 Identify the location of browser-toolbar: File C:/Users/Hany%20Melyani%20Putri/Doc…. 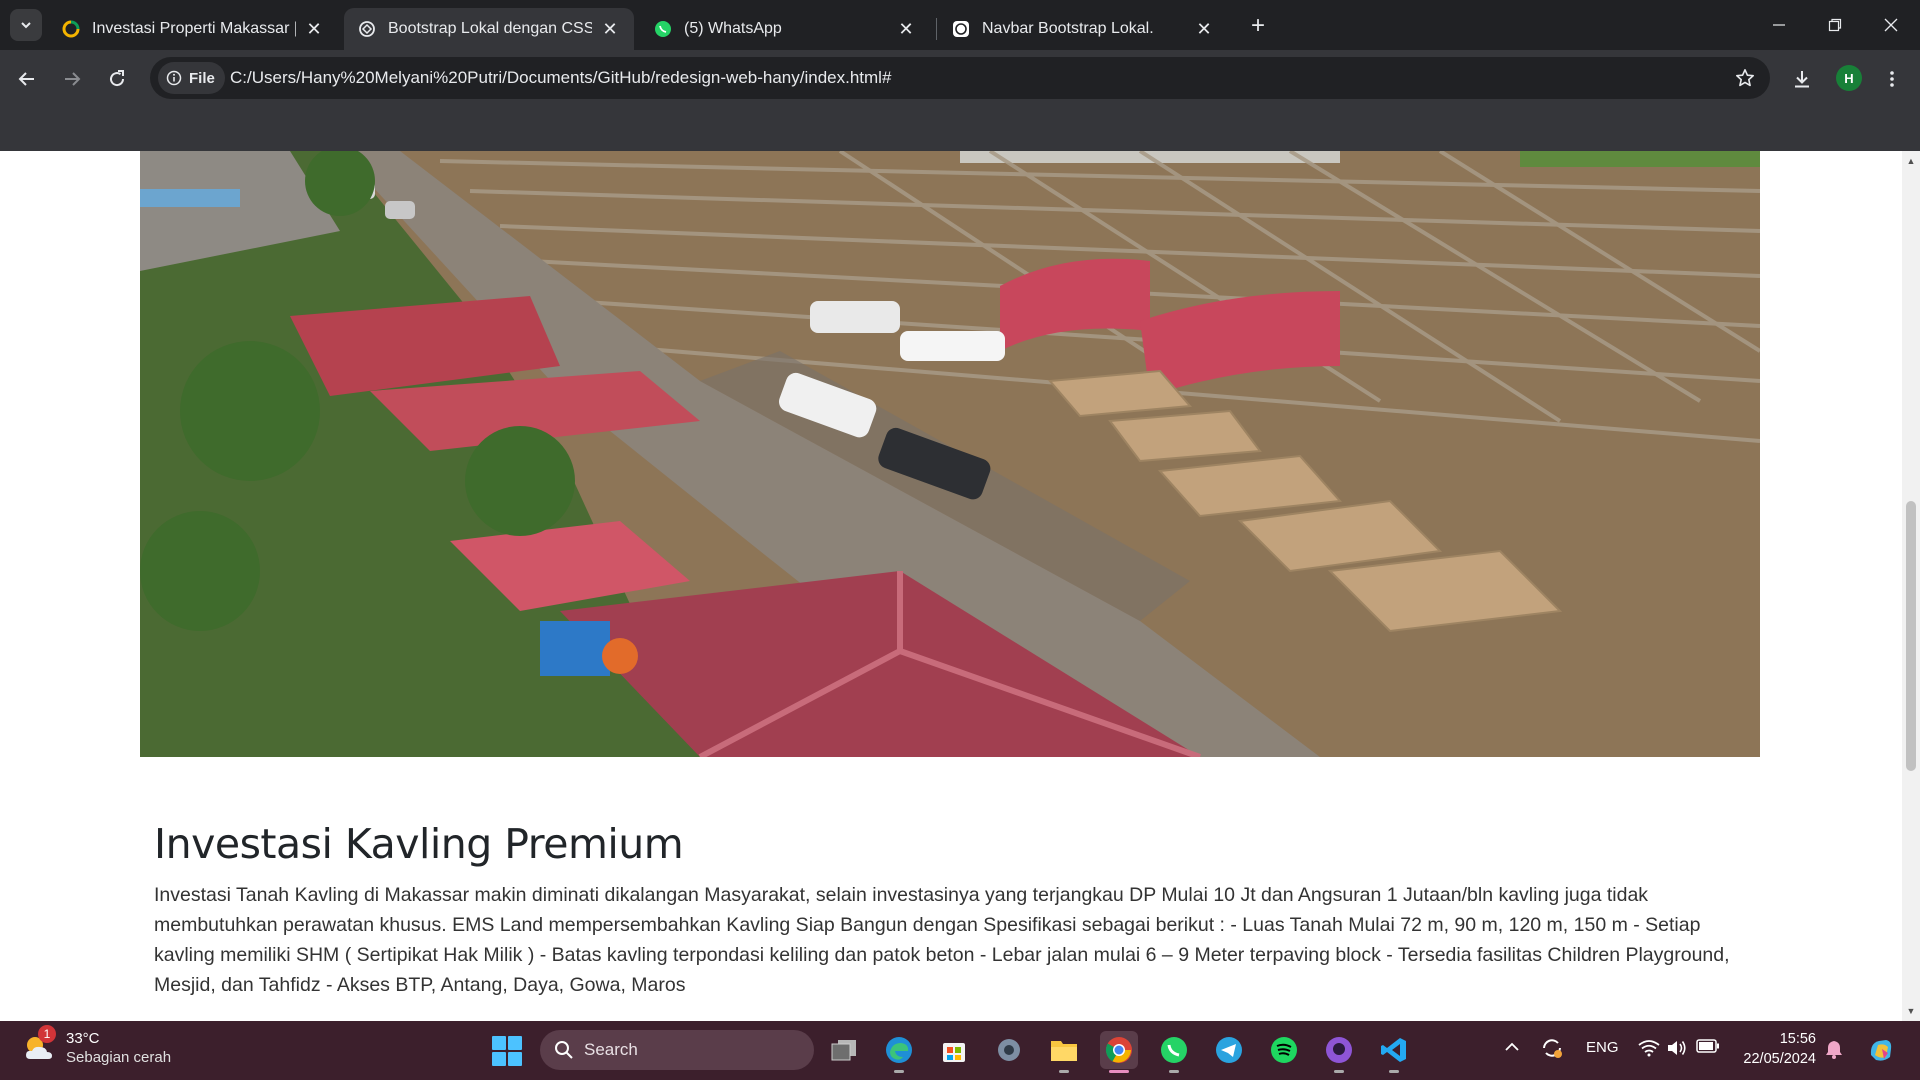
(960, 79).